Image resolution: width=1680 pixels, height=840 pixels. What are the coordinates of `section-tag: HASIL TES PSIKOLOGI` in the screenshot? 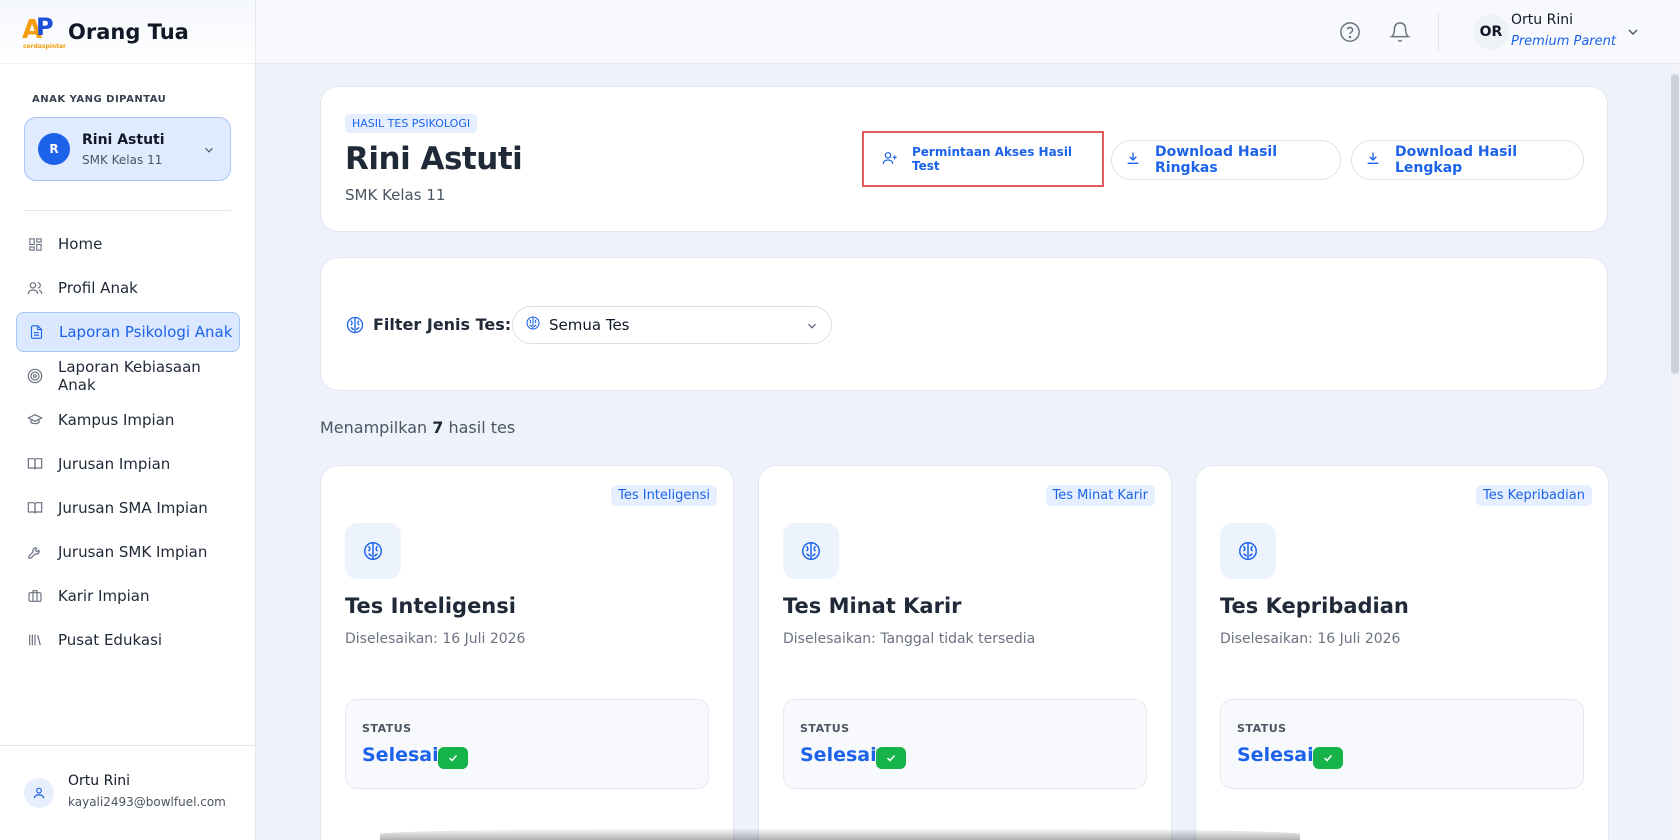 It's located at (411, 123).